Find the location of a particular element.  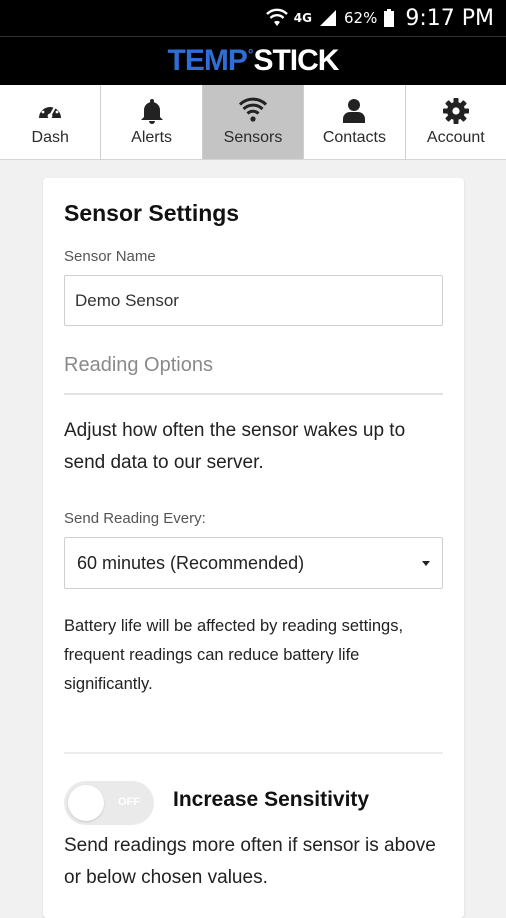

nav-tab-alerts-label: Alerts is located at coordinates (152, 137).